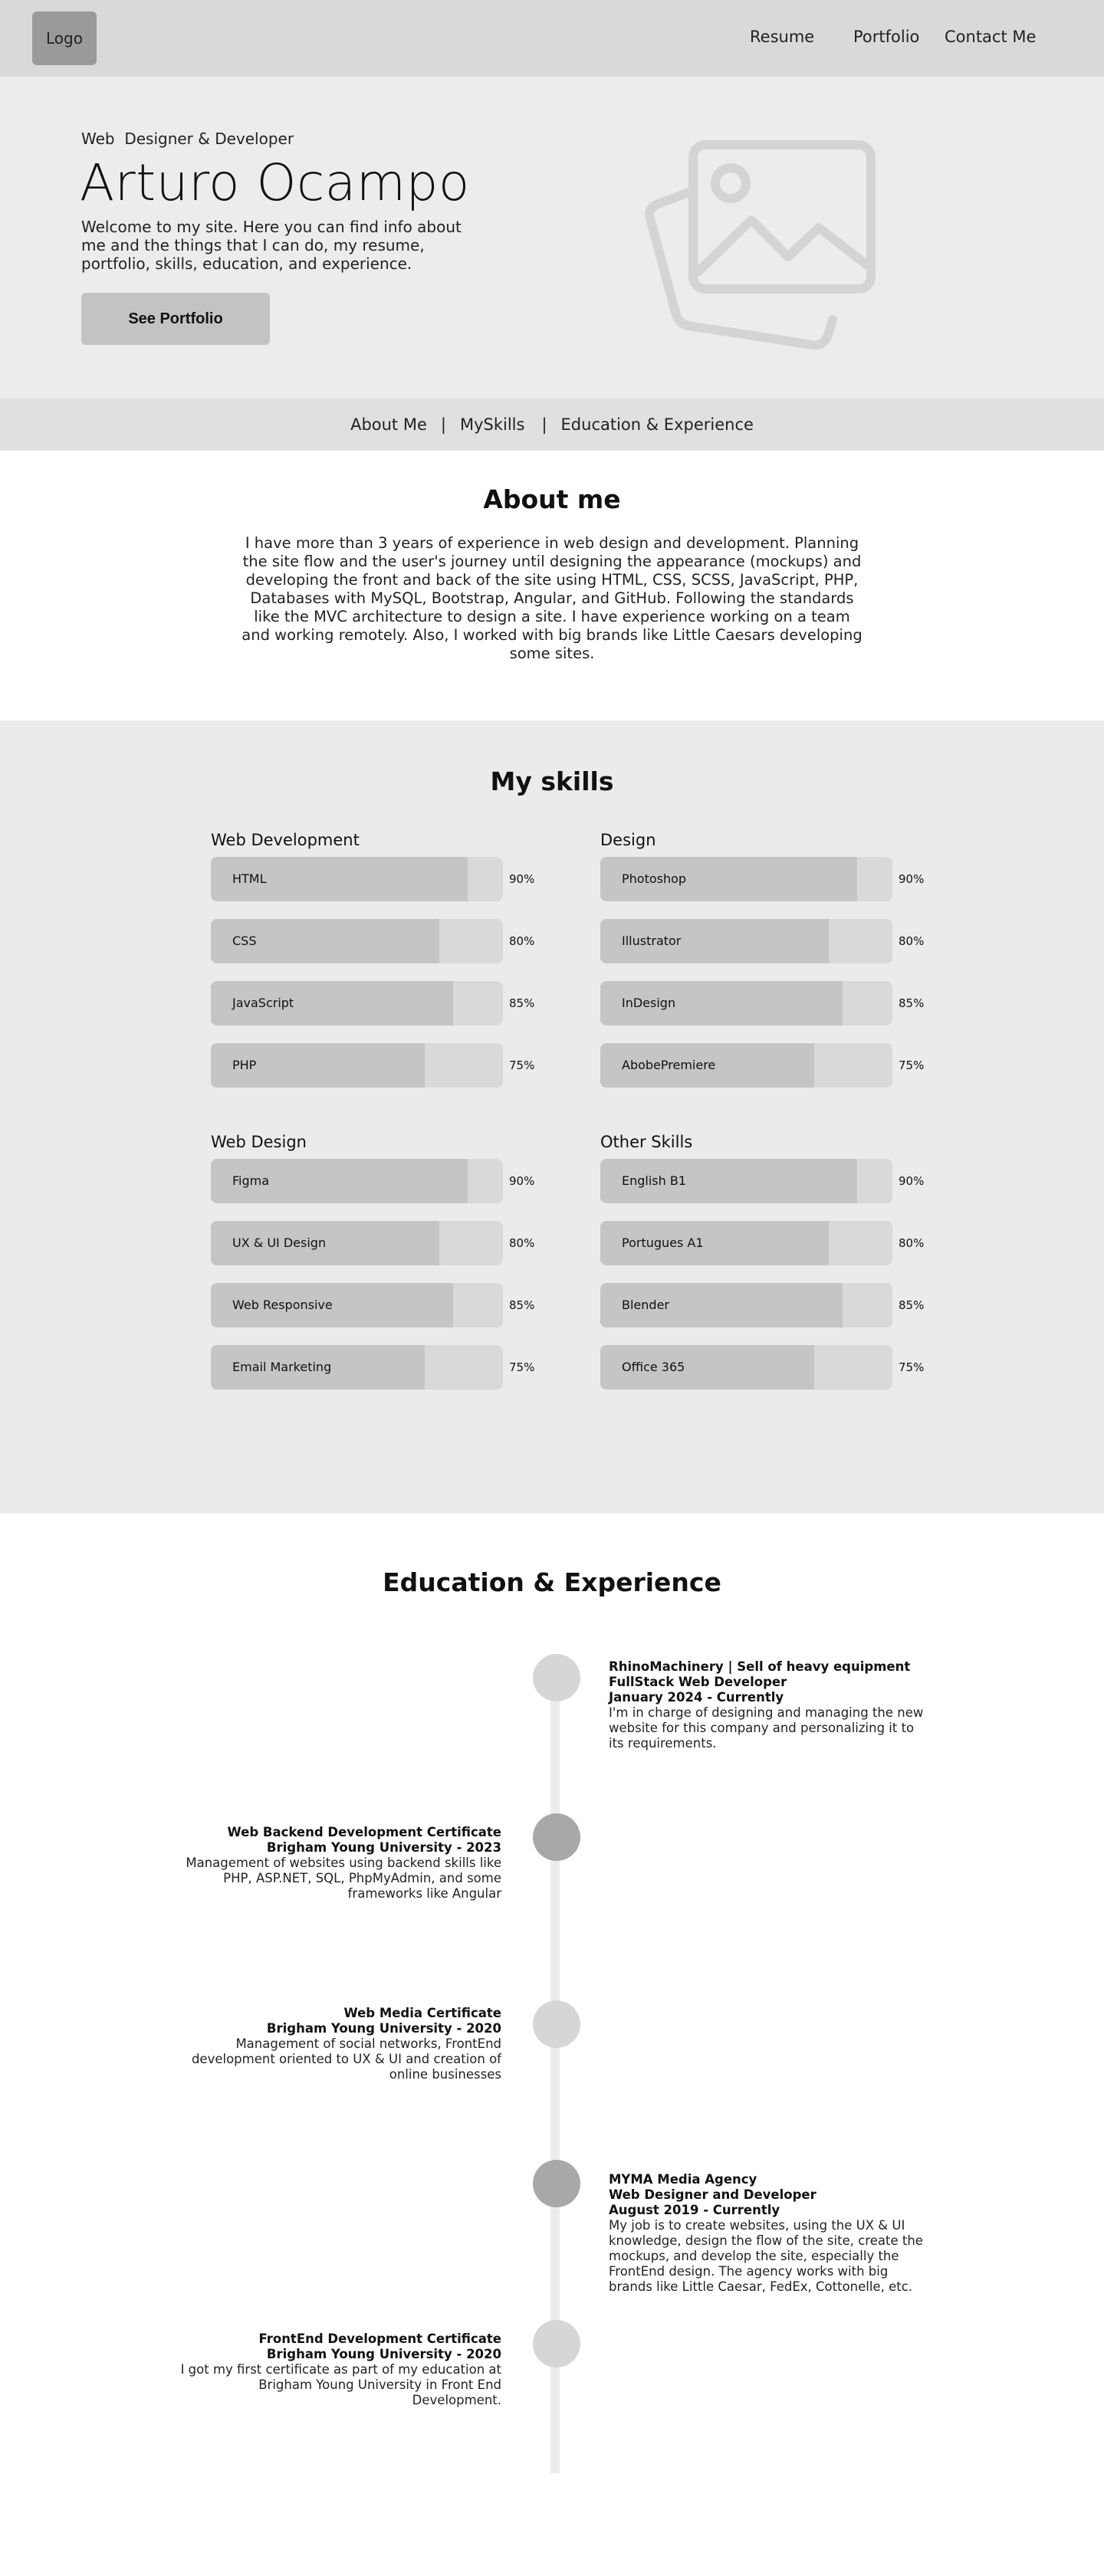 The image size is (1104, 2576). Describe the element at coordinates (654, 878) in the screenshot. I see `skill-name: Photoshop` at that location.